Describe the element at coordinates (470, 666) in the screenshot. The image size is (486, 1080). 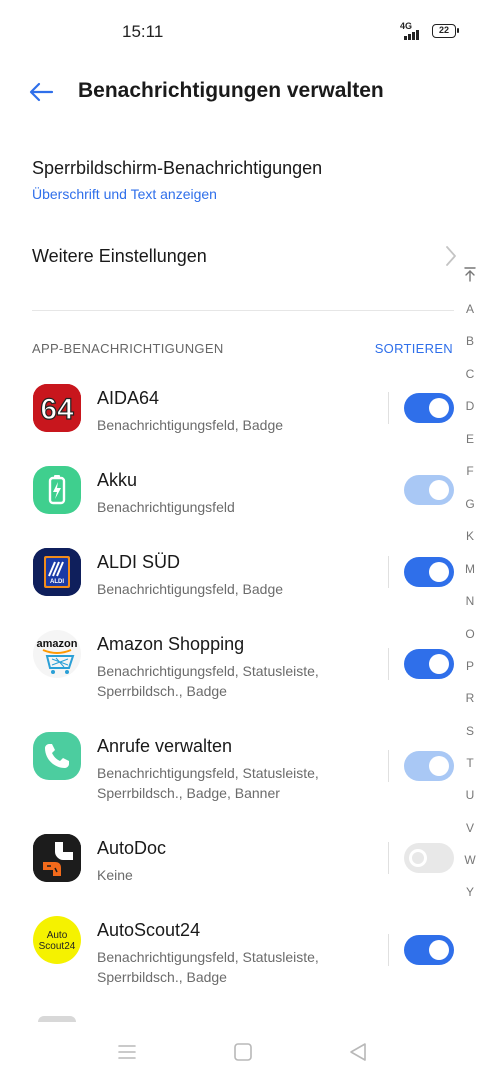
I see `index-letter: P` at that location.